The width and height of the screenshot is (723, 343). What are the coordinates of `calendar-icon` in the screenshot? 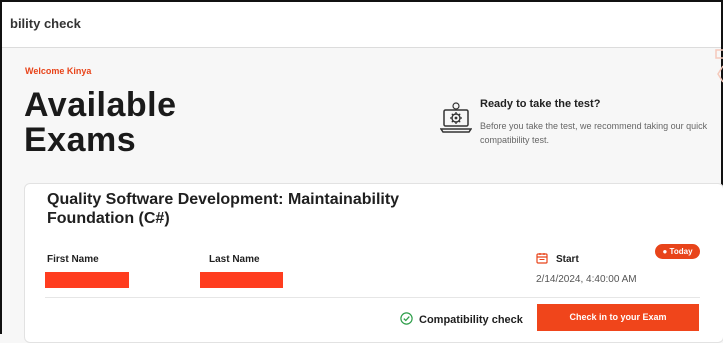 It's located at (542, 258).